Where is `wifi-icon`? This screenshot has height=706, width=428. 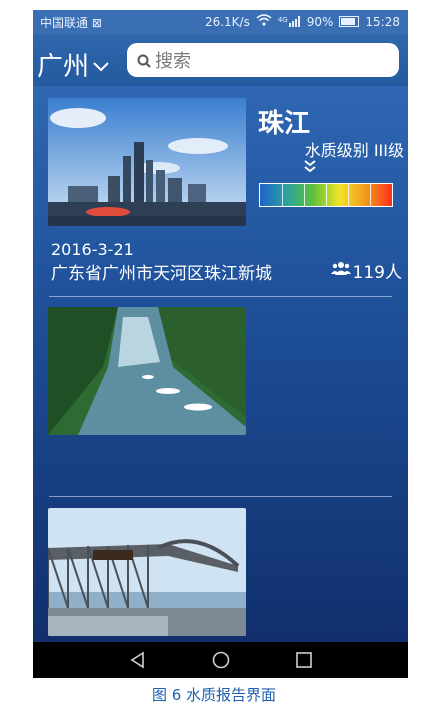 wifi-icon is located at coordinates (264, 21).